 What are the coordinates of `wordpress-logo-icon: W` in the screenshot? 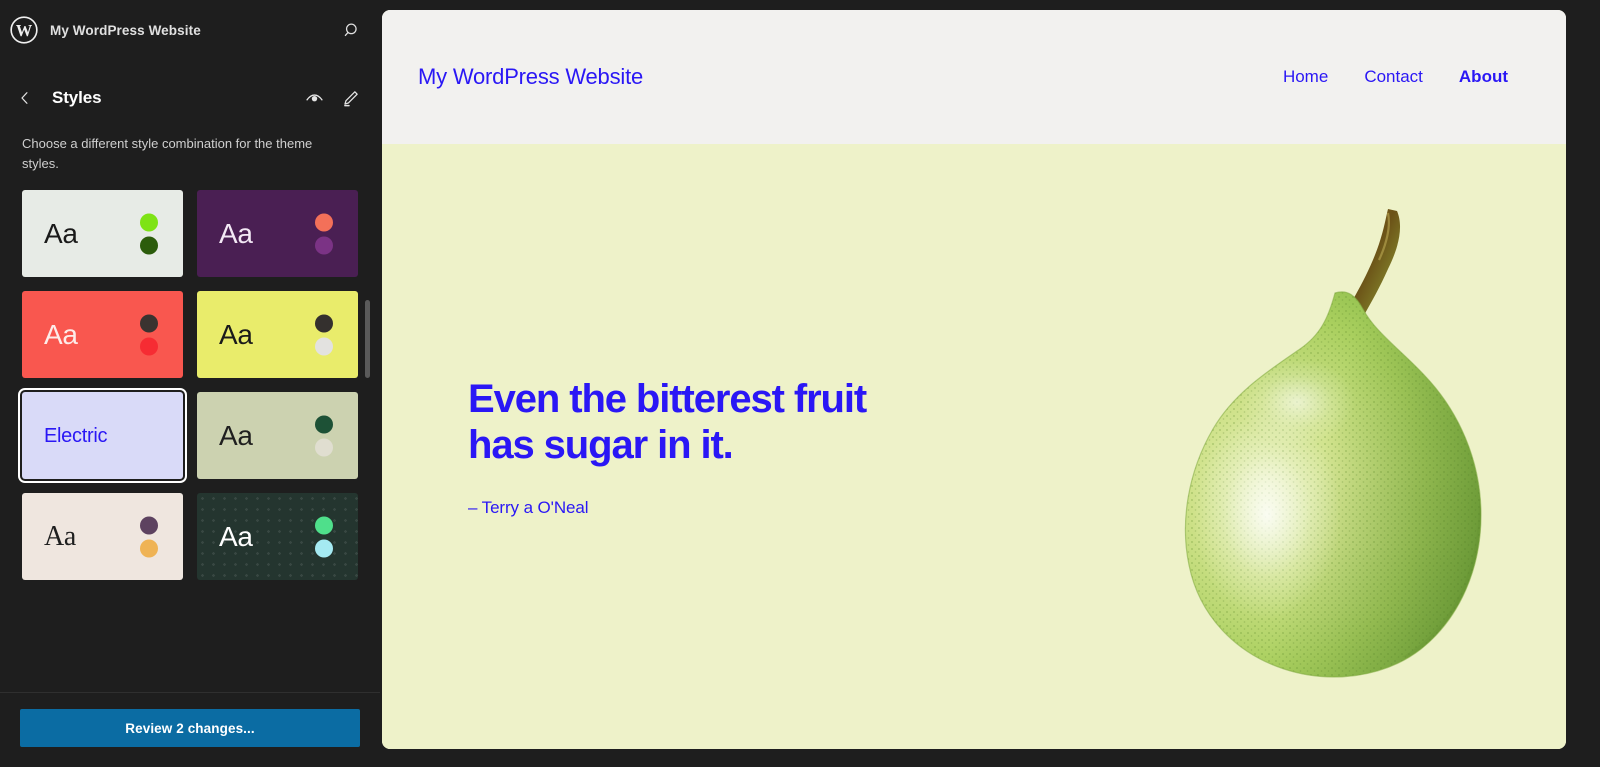 It's located at (24, 30).